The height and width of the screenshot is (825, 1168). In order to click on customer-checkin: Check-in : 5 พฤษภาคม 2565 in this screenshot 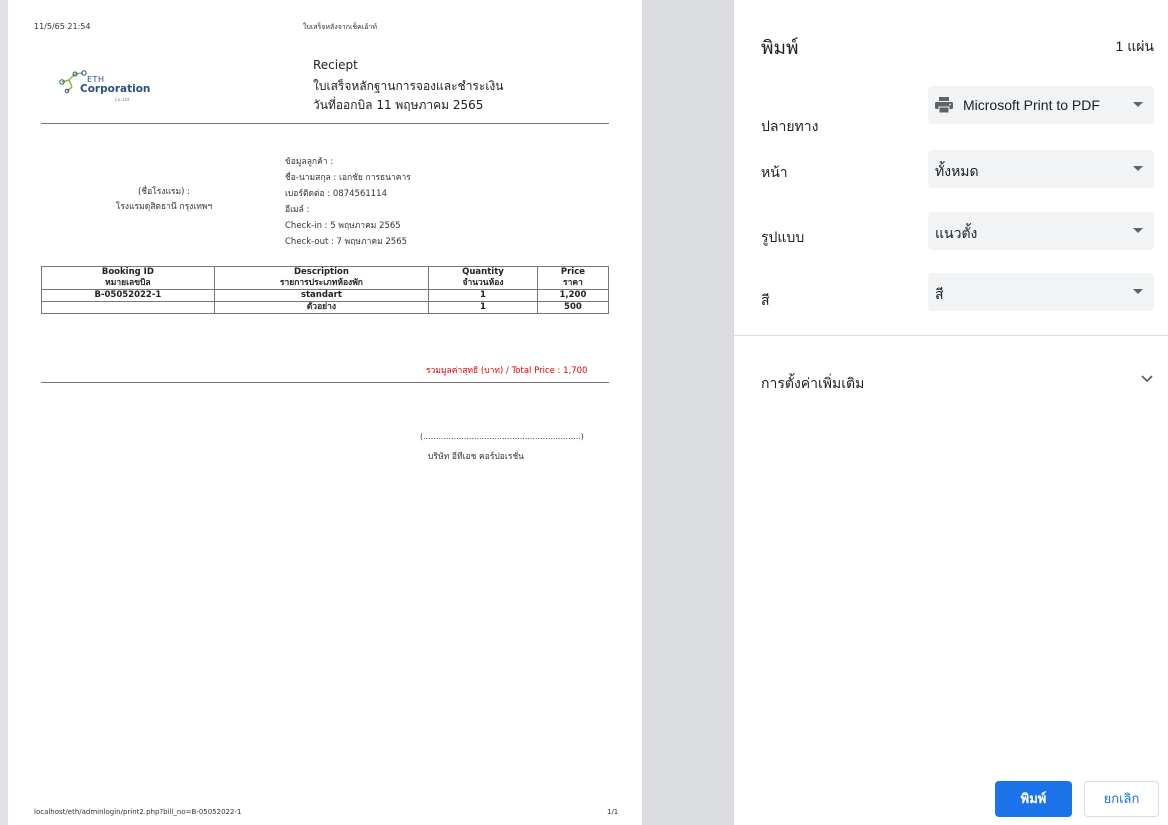, I will do `click(343, 226)`.